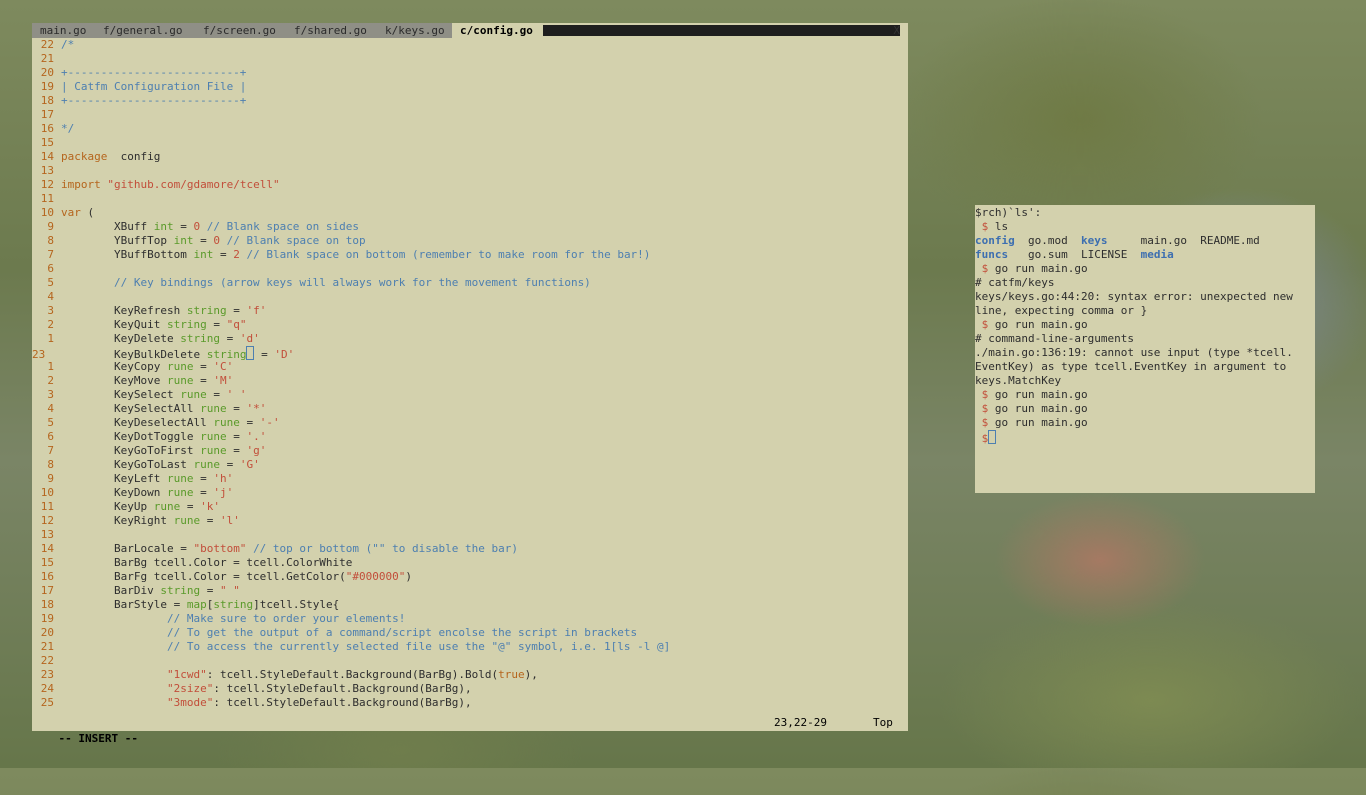  Describe the element at coordinates (50, 366) in the screenshot. I see `line-number: 1` at that location.